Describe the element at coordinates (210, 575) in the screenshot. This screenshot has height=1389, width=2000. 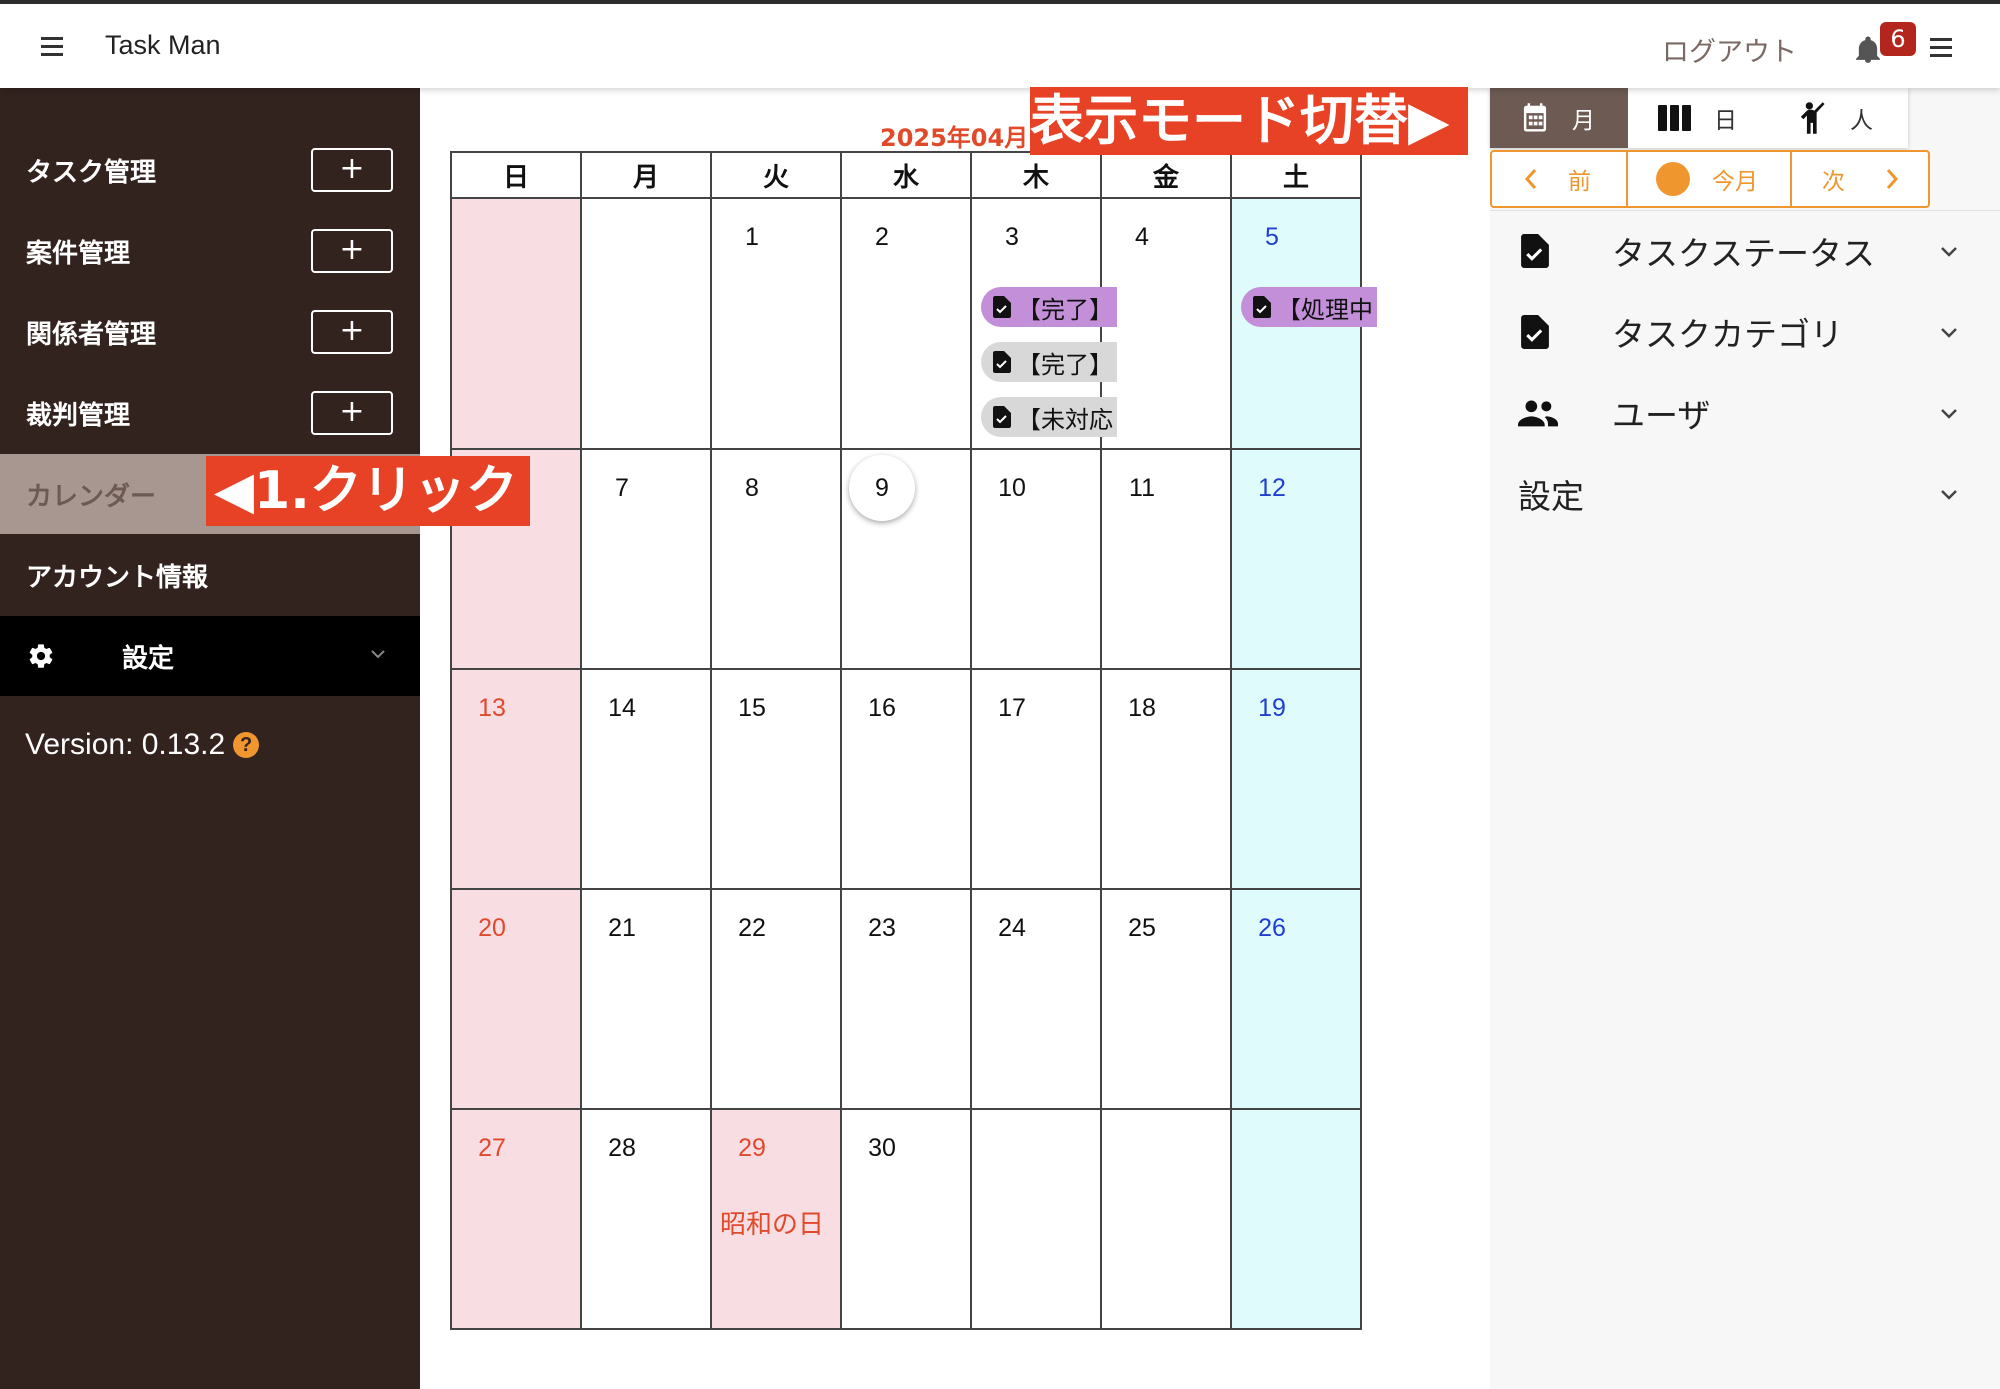
I see `sidebar-item-account-info: アカウント情報` at that location.